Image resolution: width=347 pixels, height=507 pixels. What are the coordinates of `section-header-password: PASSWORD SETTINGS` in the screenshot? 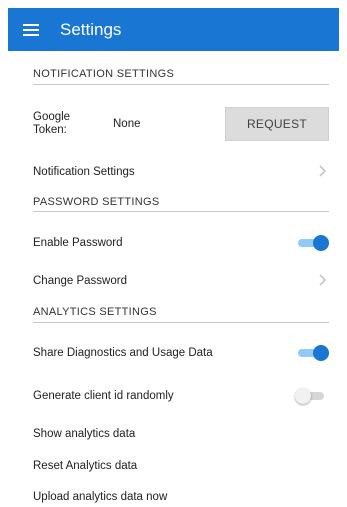 It's located at (96, 202).